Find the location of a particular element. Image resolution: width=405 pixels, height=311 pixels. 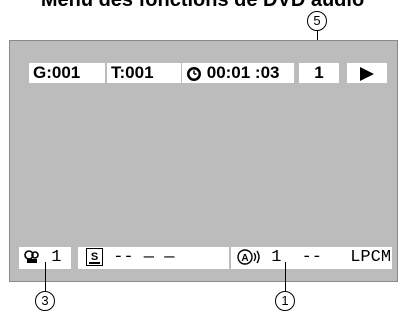

callout-5: 5 is located at coordinates (317, 20).